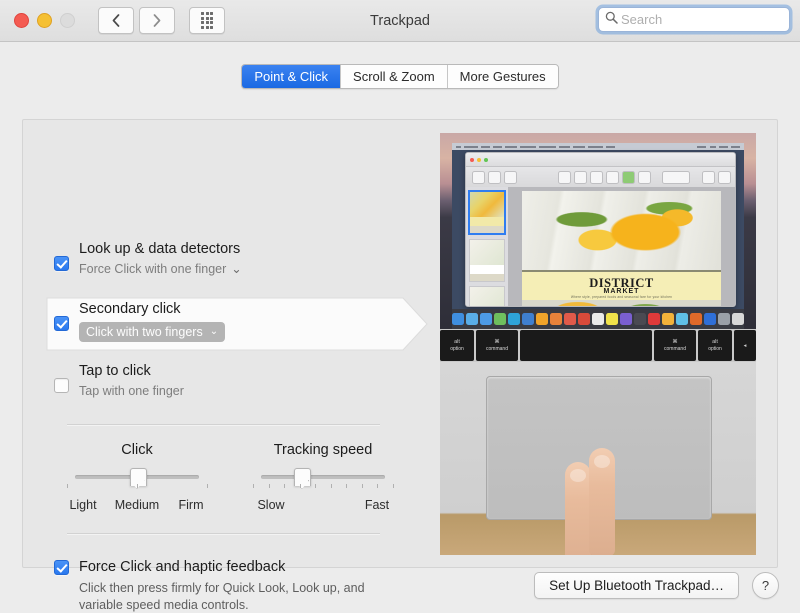 The width and height of the screenshot is (800, 614). What do you see at coordinates (153, 269) in the screenshot?
I see `option-popup-value-look-up: Force Click with one finger` at bounding box center [153, 269].